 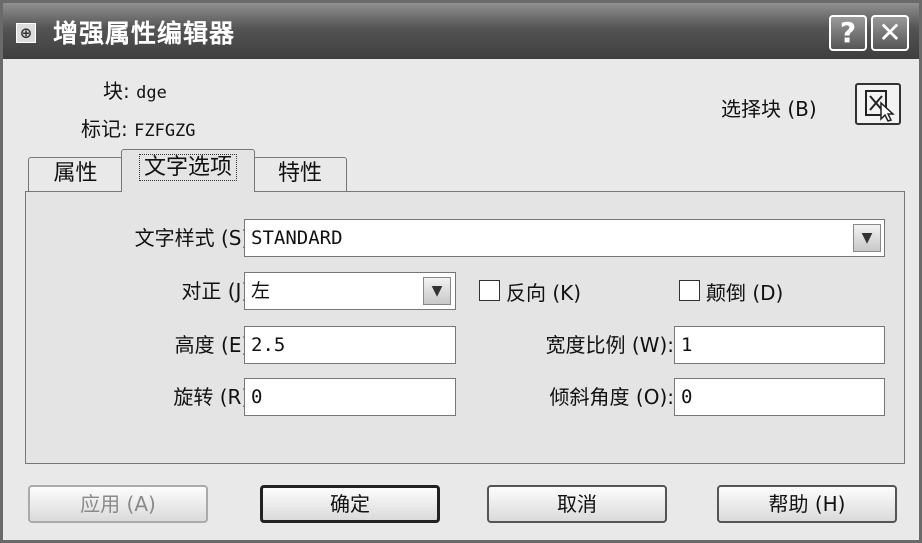 I want to click on text-style-select: STANDARD, so click(x=564, y=238).